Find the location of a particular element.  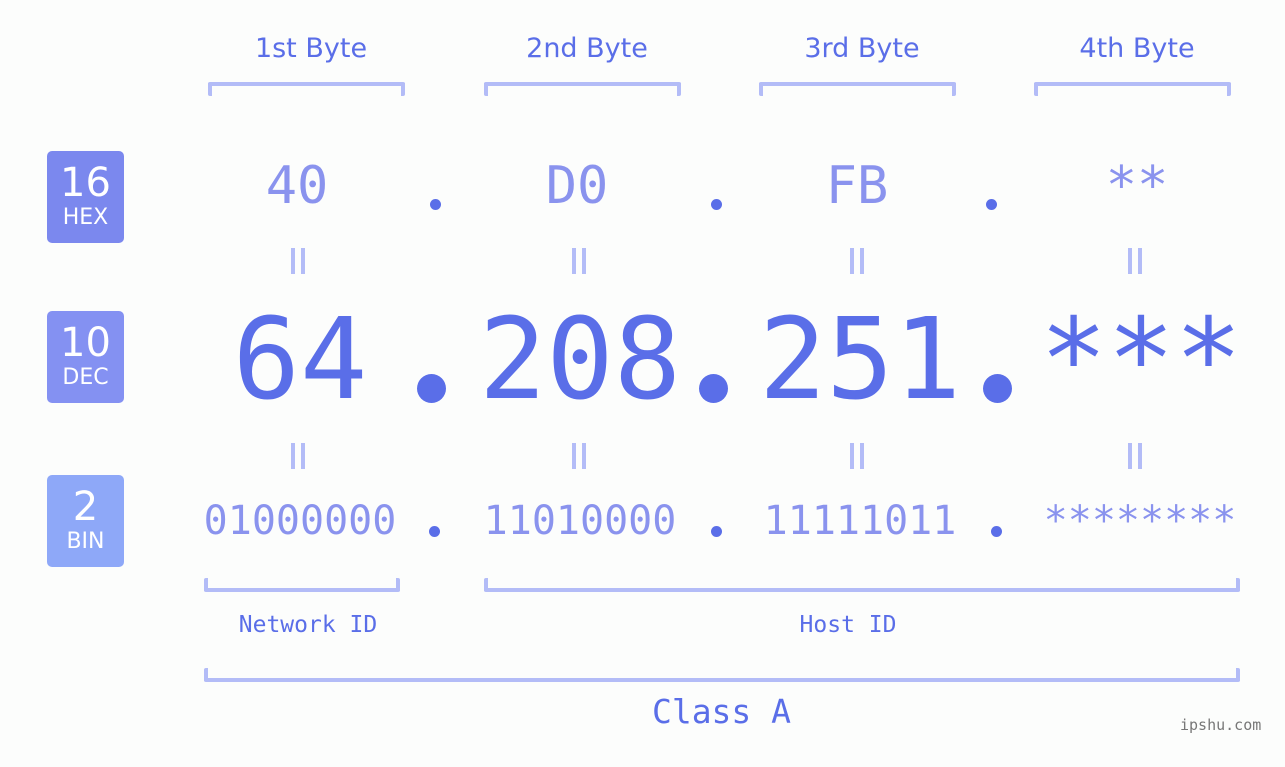

hex-byte-2: D0 is located at coordinates (577, 186).